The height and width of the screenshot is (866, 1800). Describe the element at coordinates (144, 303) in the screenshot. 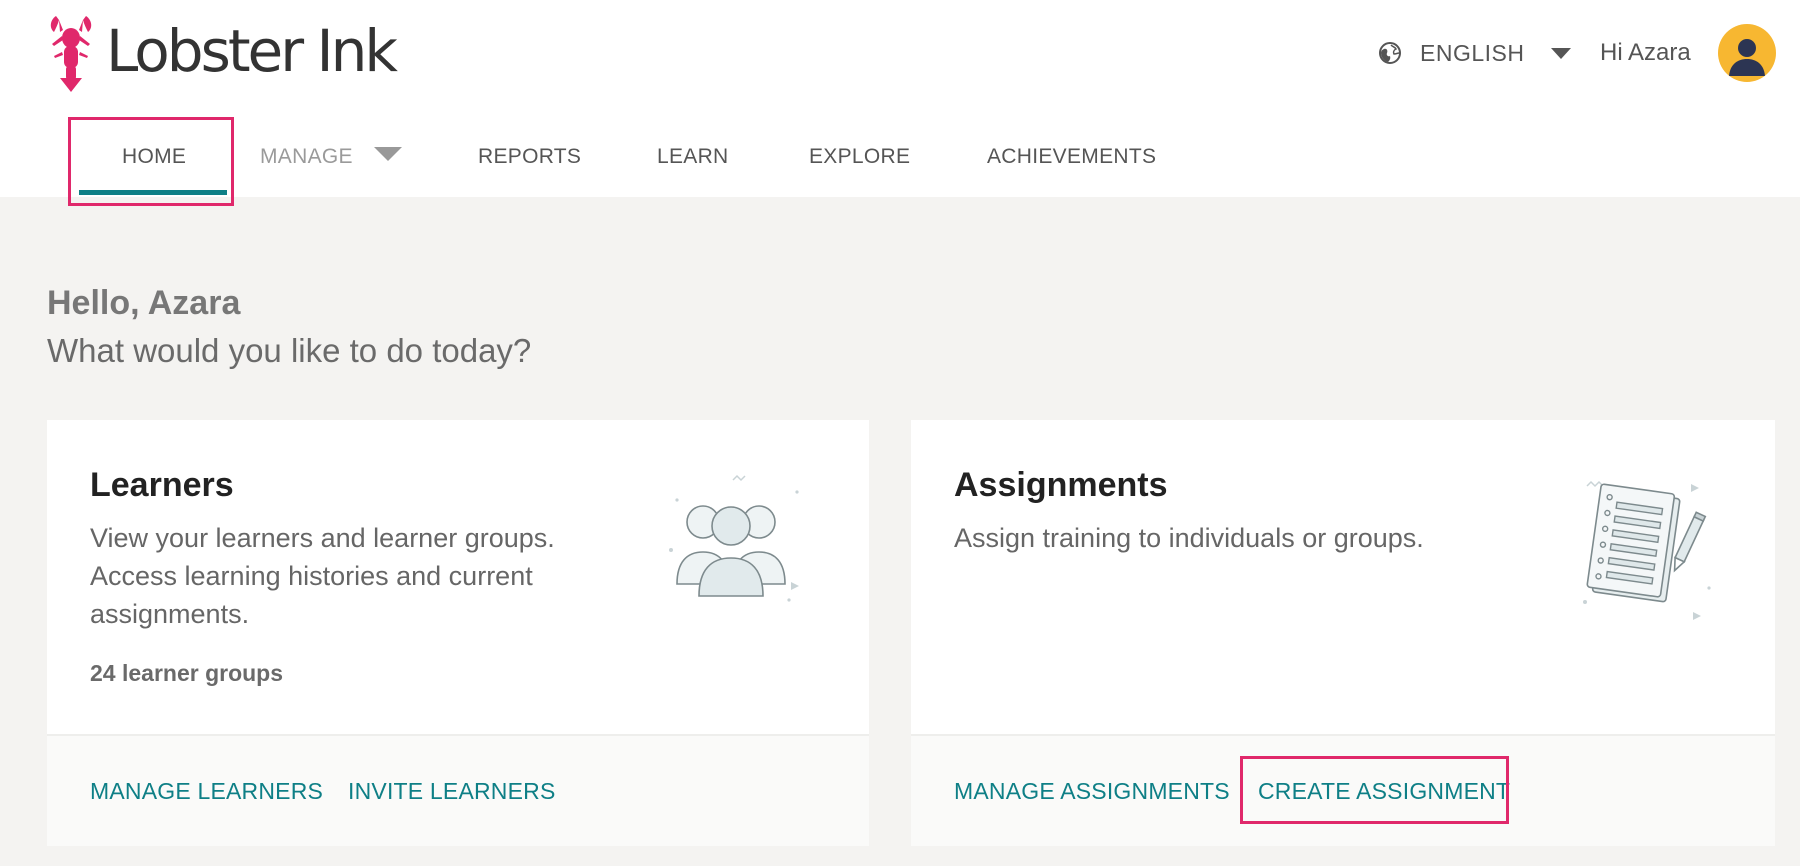

I see `welcome-heading: Hello, Azara` at that location.